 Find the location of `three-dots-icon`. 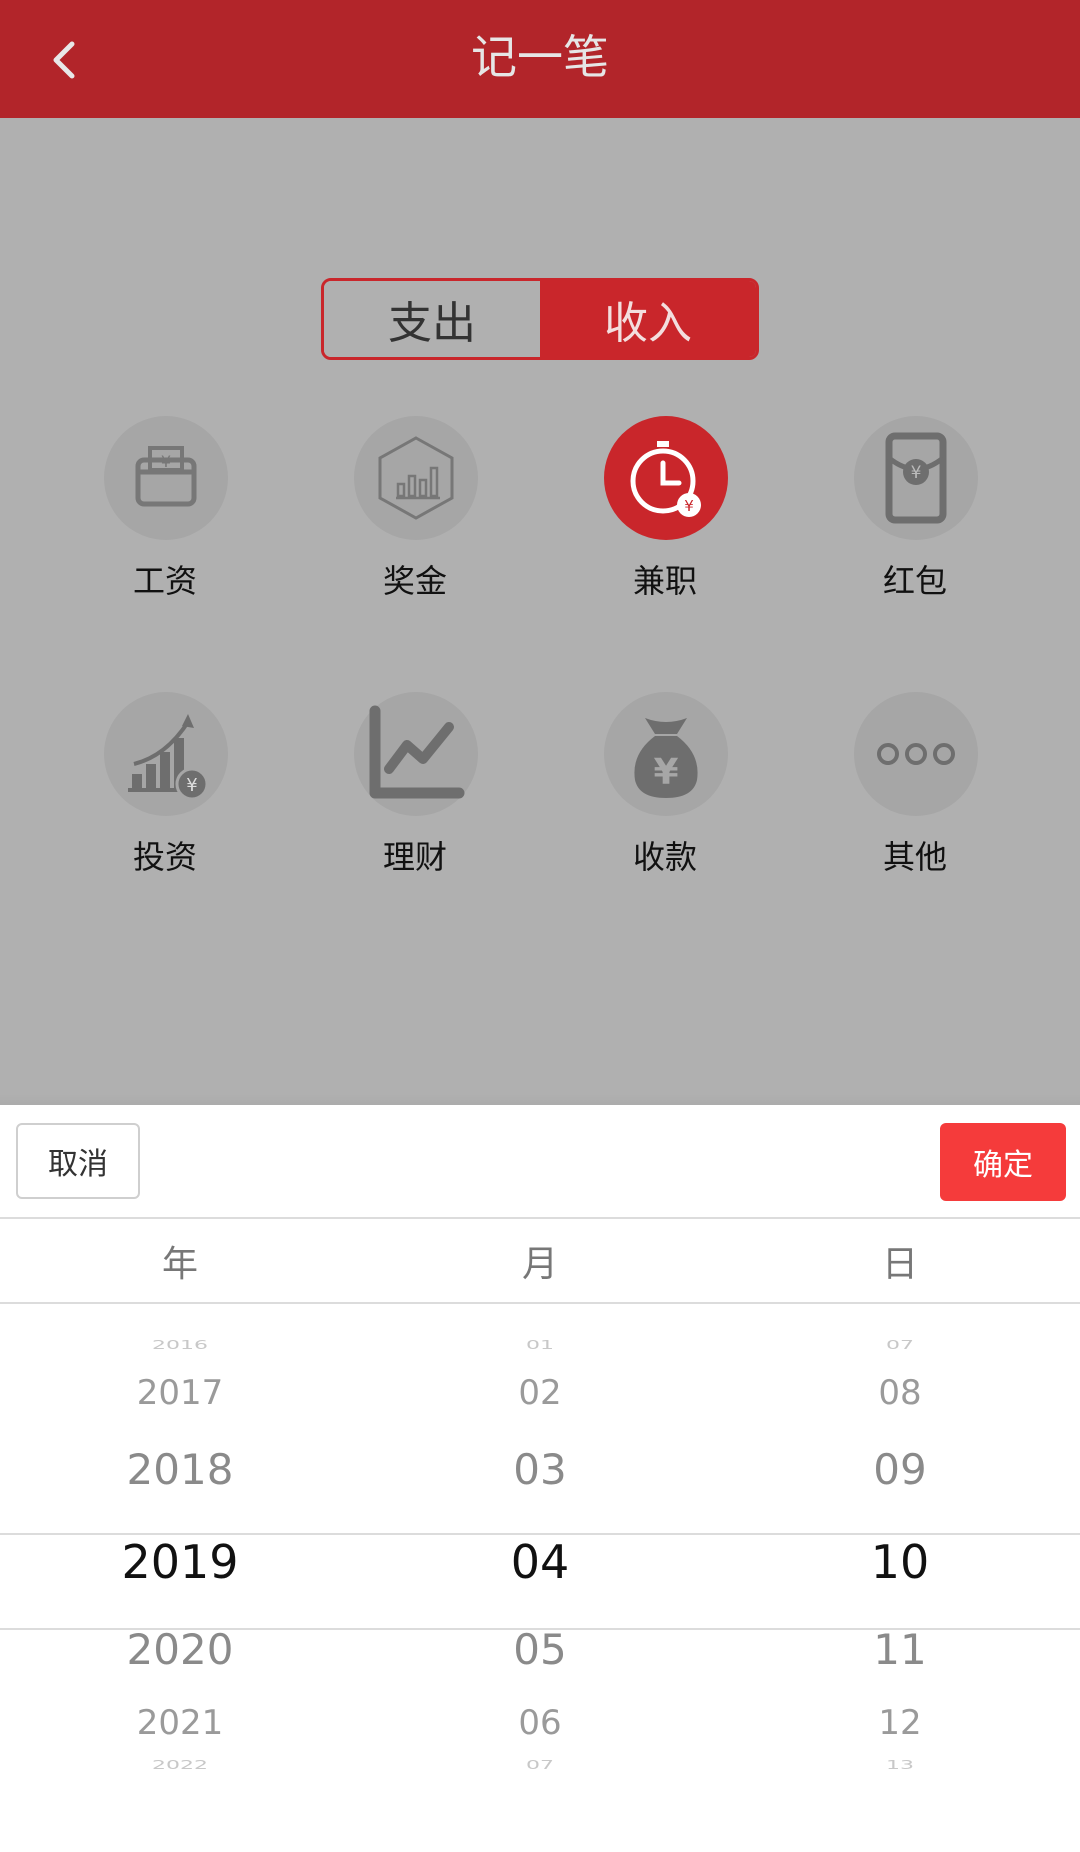

three-dots-icon is located at coordinates (916, 754).